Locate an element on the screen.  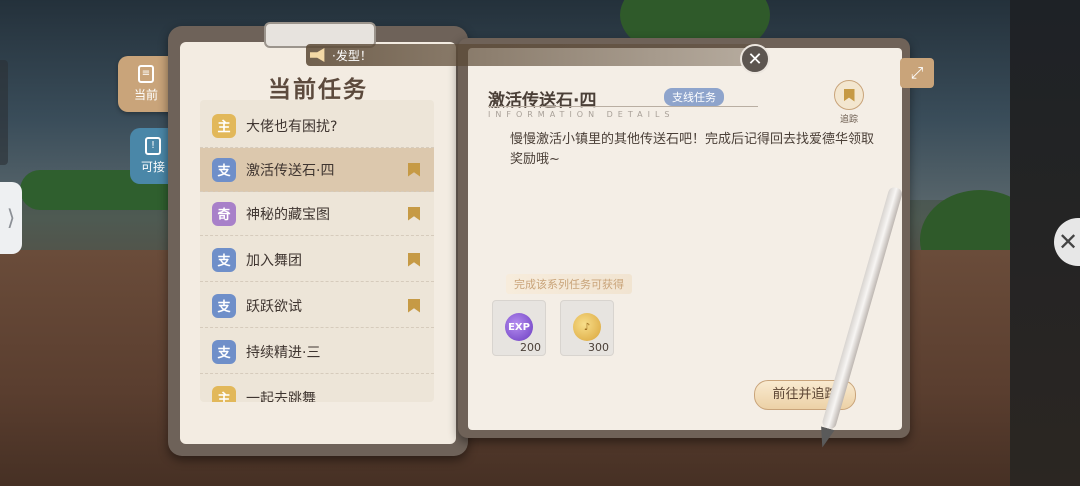
mystery-quest-badge: 奇 is located at coordinates (224, 213).